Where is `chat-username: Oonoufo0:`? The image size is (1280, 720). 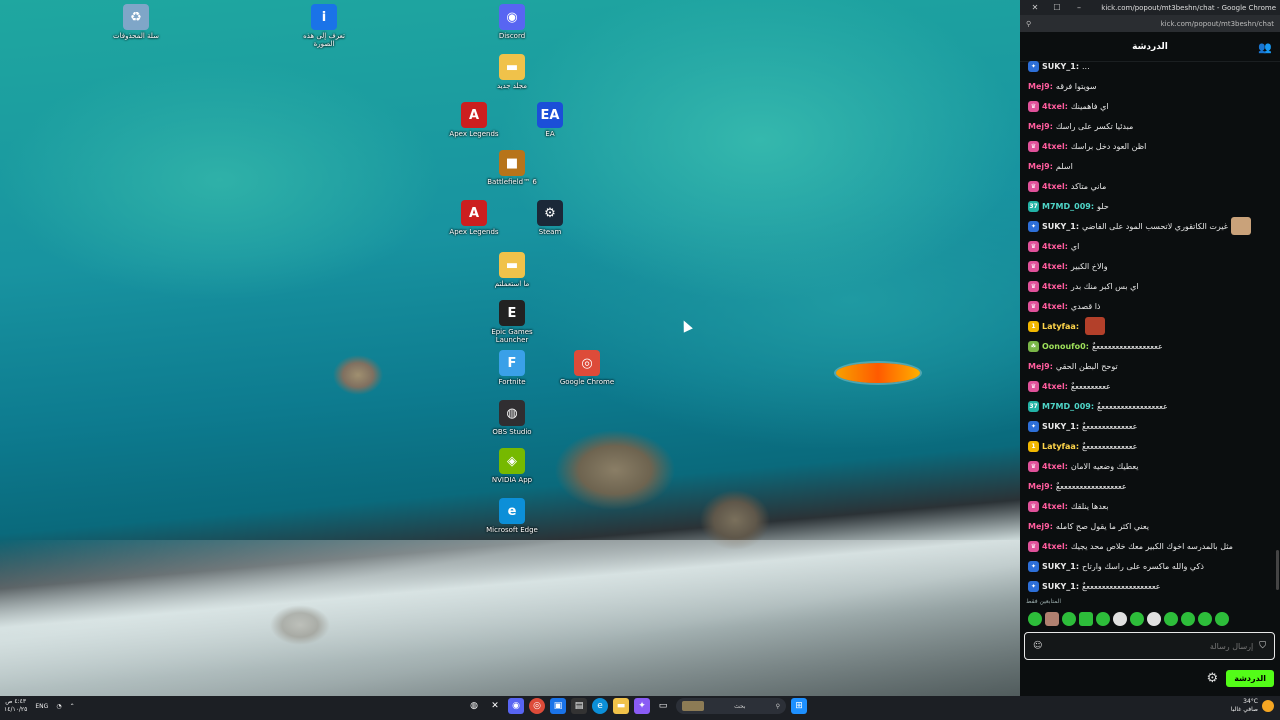 chat-username: Oonoufo0: is located at coordinates (1065, 346).